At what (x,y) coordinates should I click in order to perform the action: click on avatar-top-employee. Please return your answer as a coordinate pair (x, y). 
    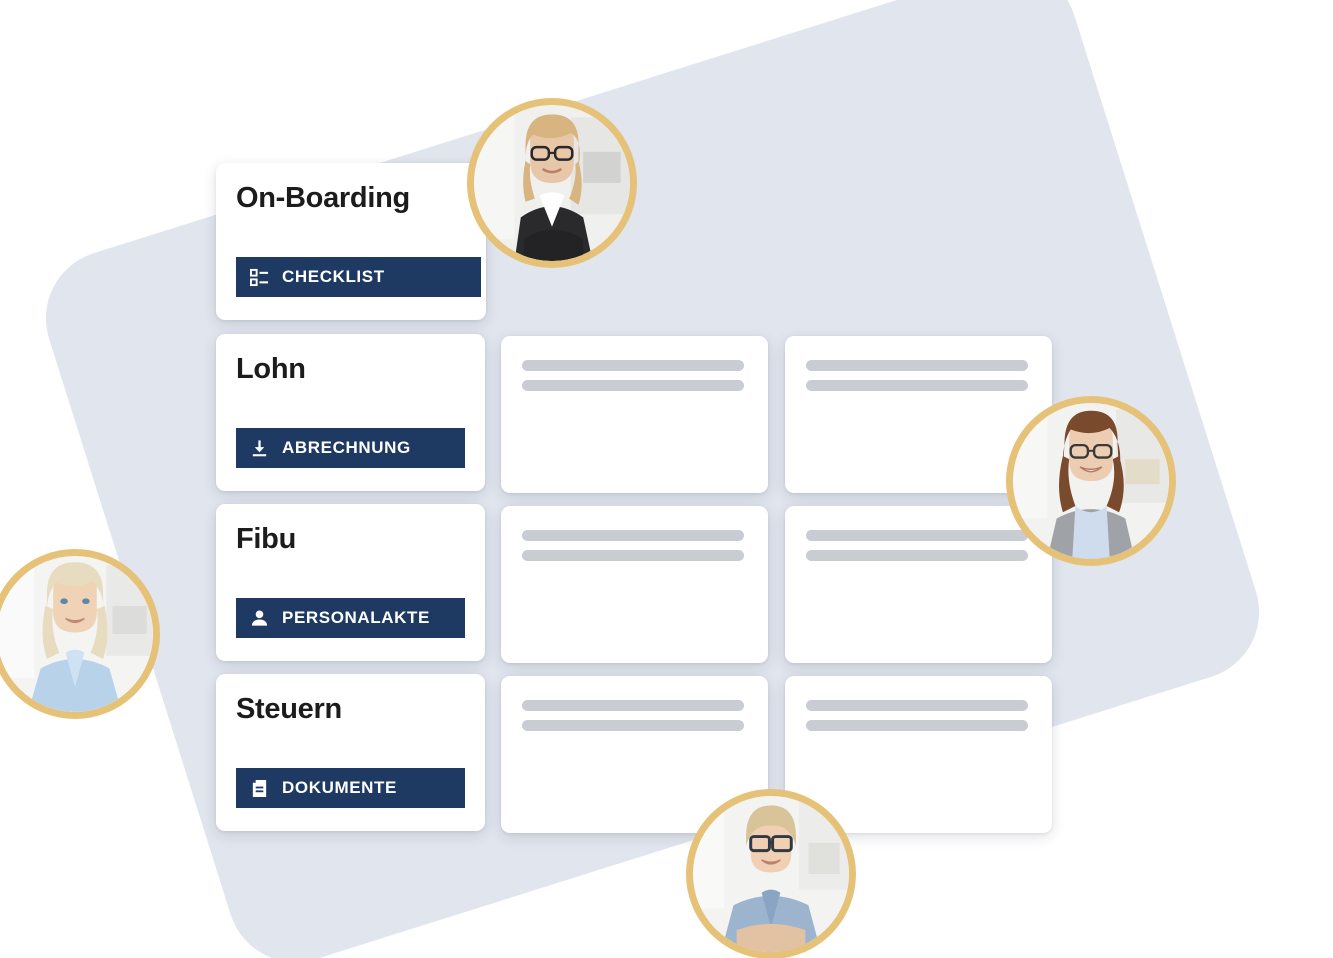
    Looking at the image, I should click on (552, 183).